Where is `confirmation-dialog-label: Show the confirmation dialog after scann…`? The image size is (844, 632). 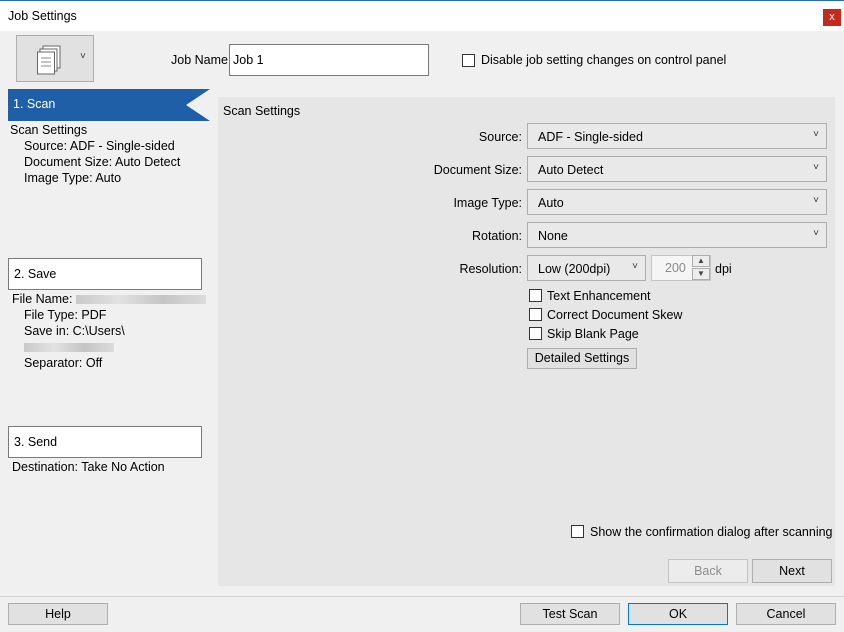 confirmation-dialog-label: Show the confirmation dialog after scann… is located at coordinates (711, 532).